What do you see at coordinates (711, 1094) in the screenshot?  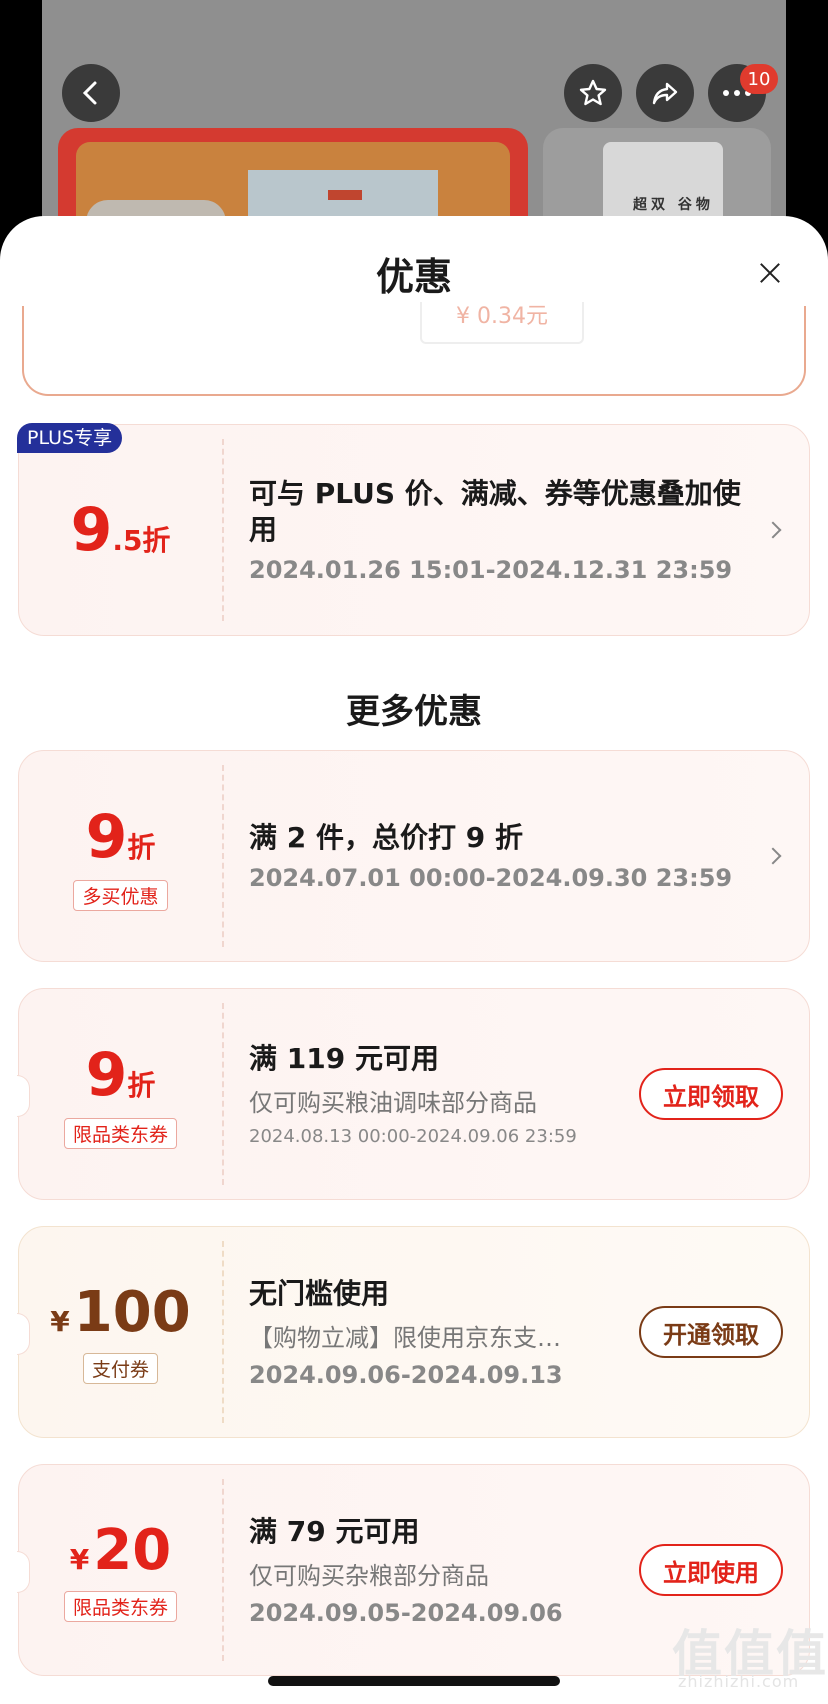 I see `claim-button: 立即领取` at bounding box center [711, 1094].